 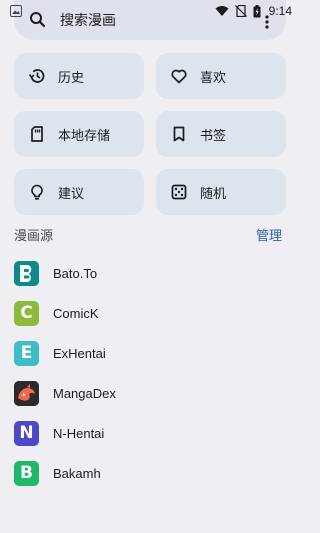 I want to click on source-name: Bato.To, so click(x=75, y=273).